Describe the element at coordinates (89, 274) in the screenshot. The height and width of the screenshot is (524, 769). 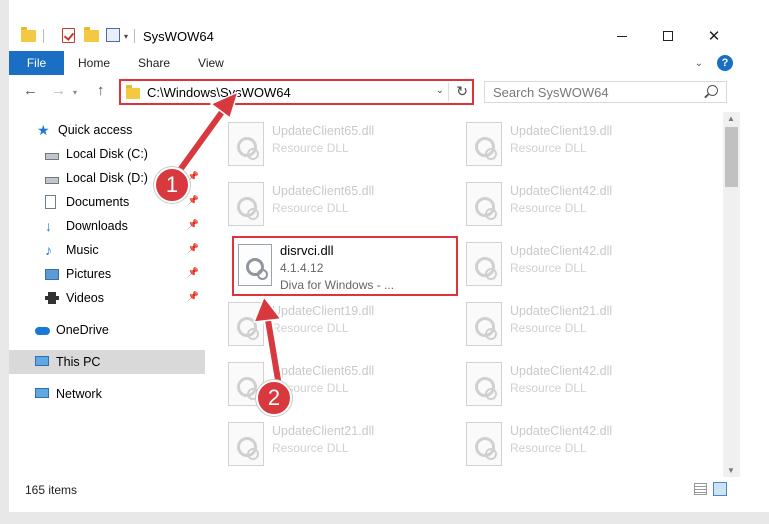
I see `sidebar-item-label: Pictures` at that location.